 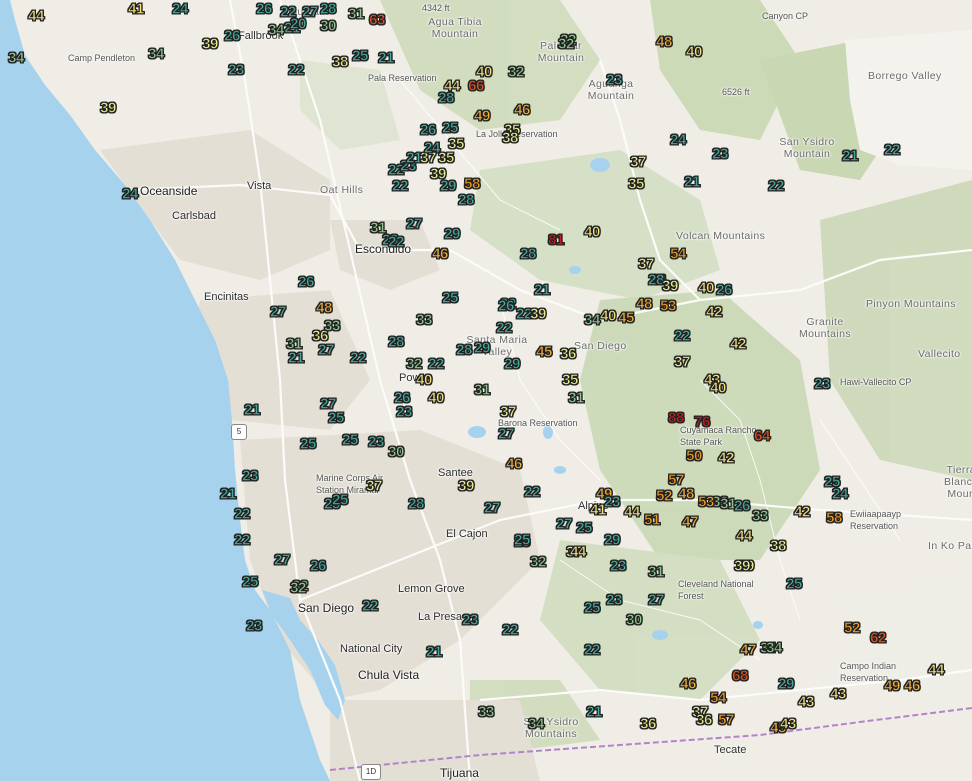 What do you see at coordinates (694, 456) in the screenshot?
I see `temperature-observation: 50` at bounding box center [694, 456].